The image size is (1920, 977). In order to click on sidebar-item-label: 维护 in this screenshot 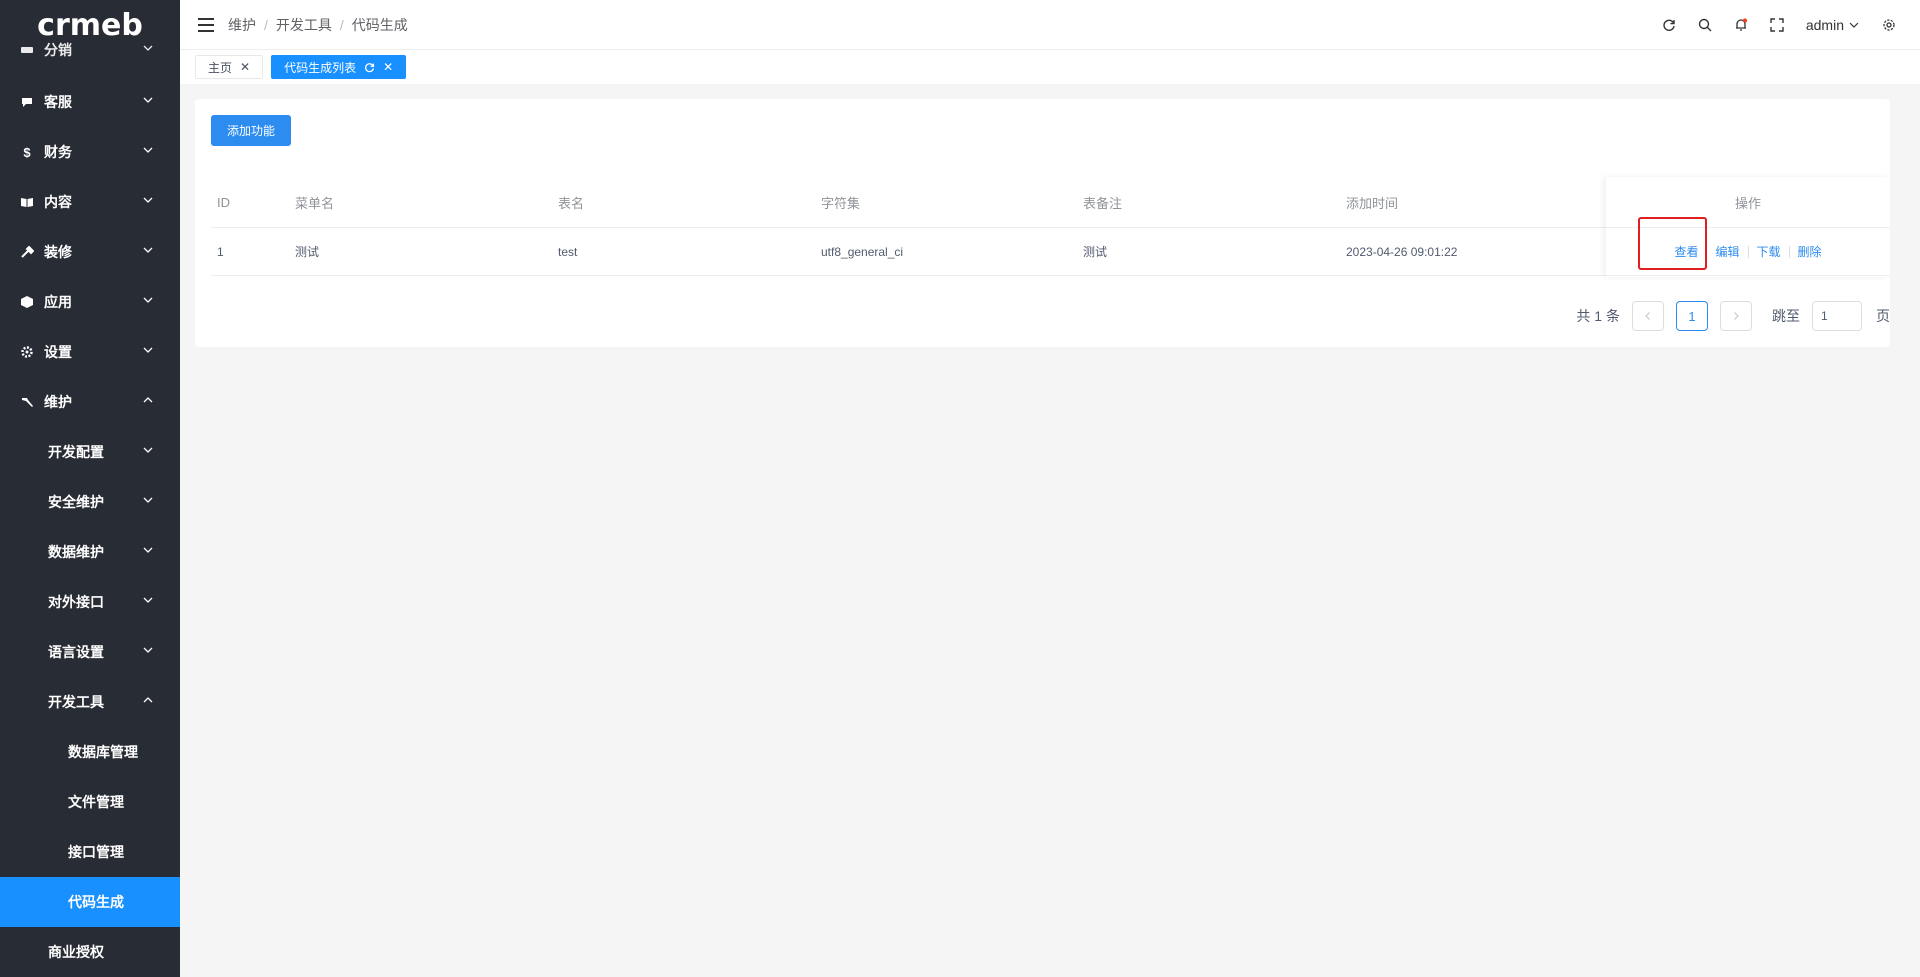, I will do `click(58, 402)`.